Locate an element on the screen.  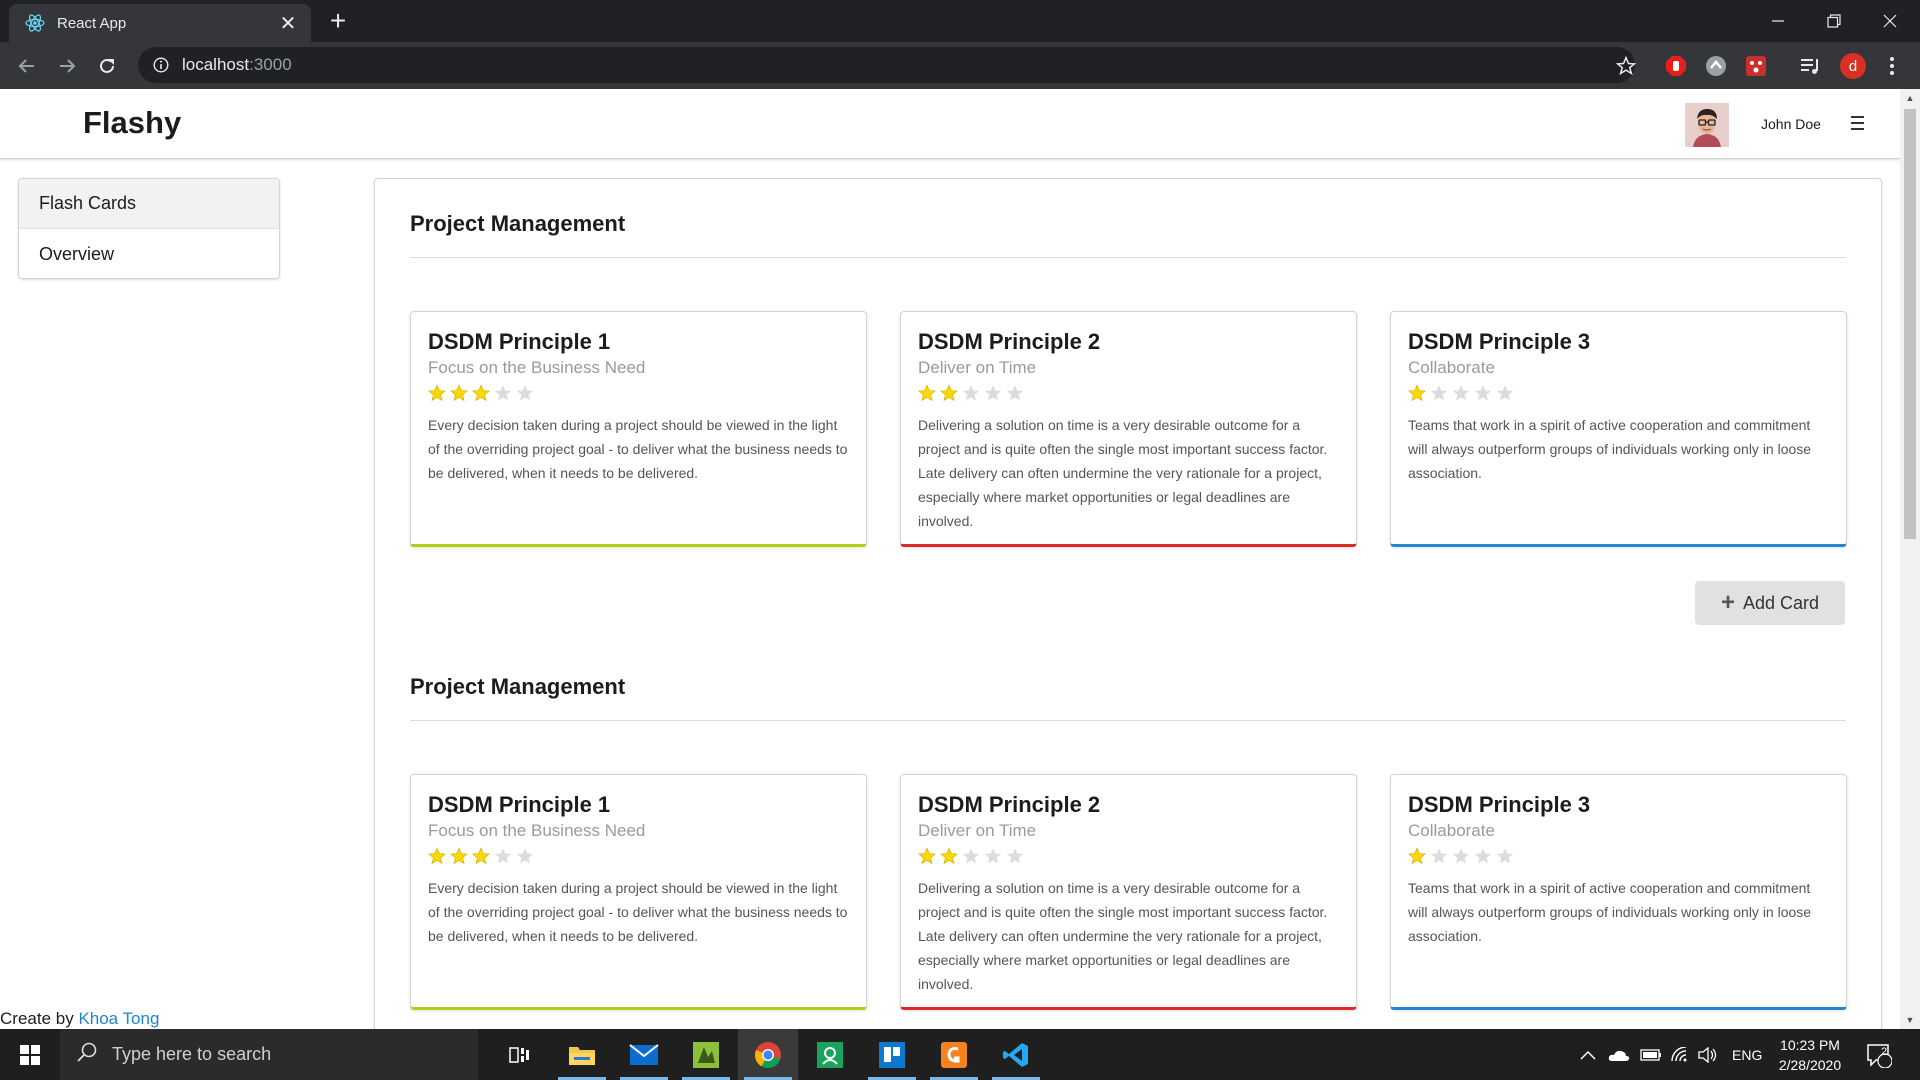
task-view-icon is located at coordinates (520, 1054).